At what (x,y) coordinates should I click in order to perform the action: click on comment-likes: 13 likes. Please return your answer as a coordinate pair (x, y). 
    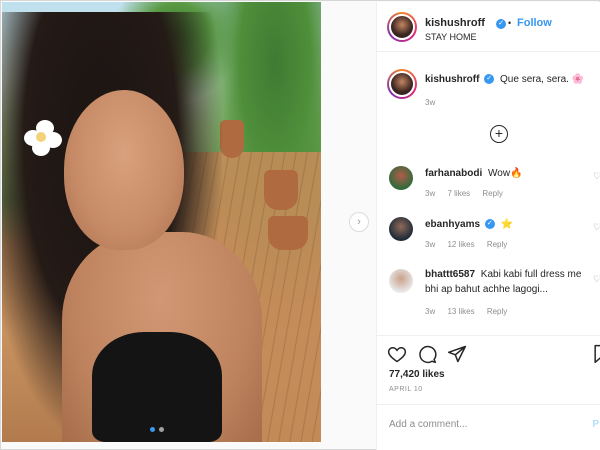
    Looking at the image, I should click on (460, 311).